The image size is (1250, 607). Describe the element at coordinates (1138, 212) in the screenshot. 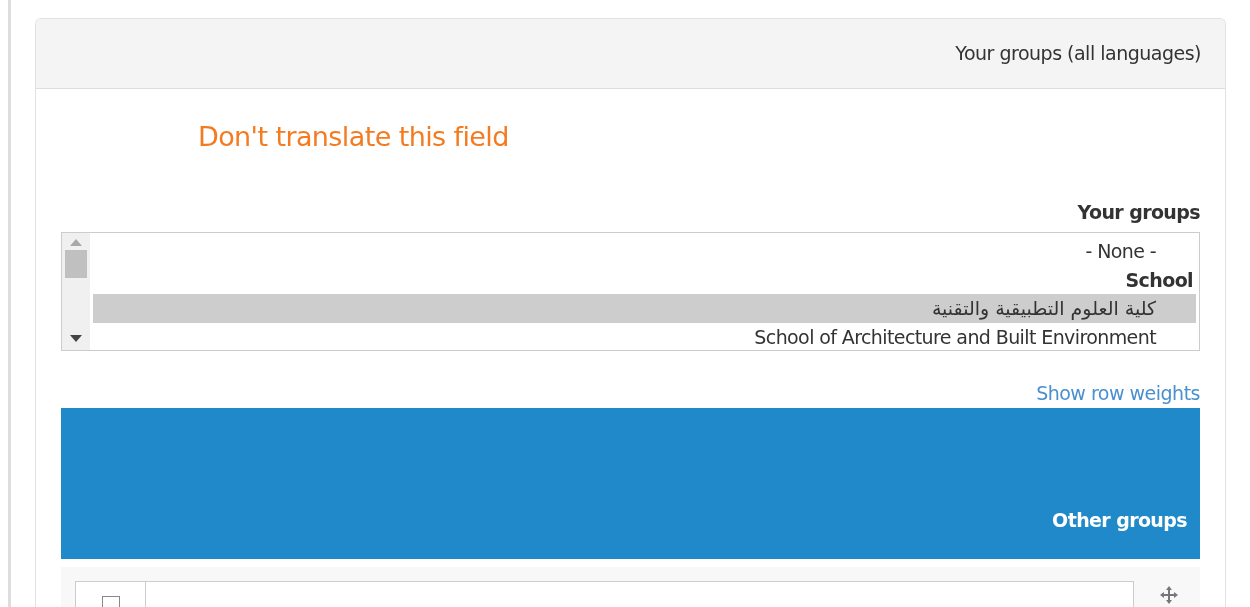

I see `field-label: Your groups` at that location.